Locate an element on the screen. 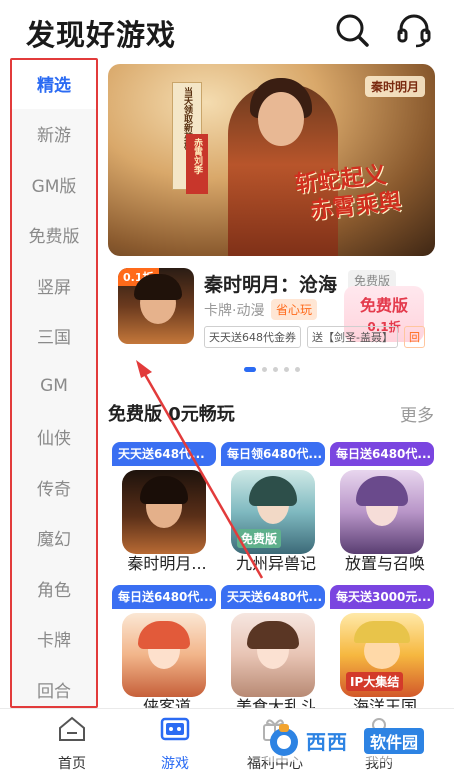 The width and height of the screenshot is (454, 773). more-link: 更多 is located at coordinates (417, 413).